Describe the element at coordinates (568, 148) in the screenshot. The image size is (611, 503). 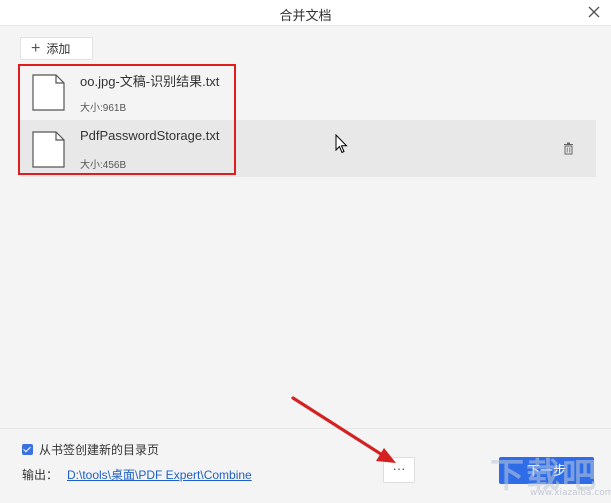
I see `trash-icon` at that location.